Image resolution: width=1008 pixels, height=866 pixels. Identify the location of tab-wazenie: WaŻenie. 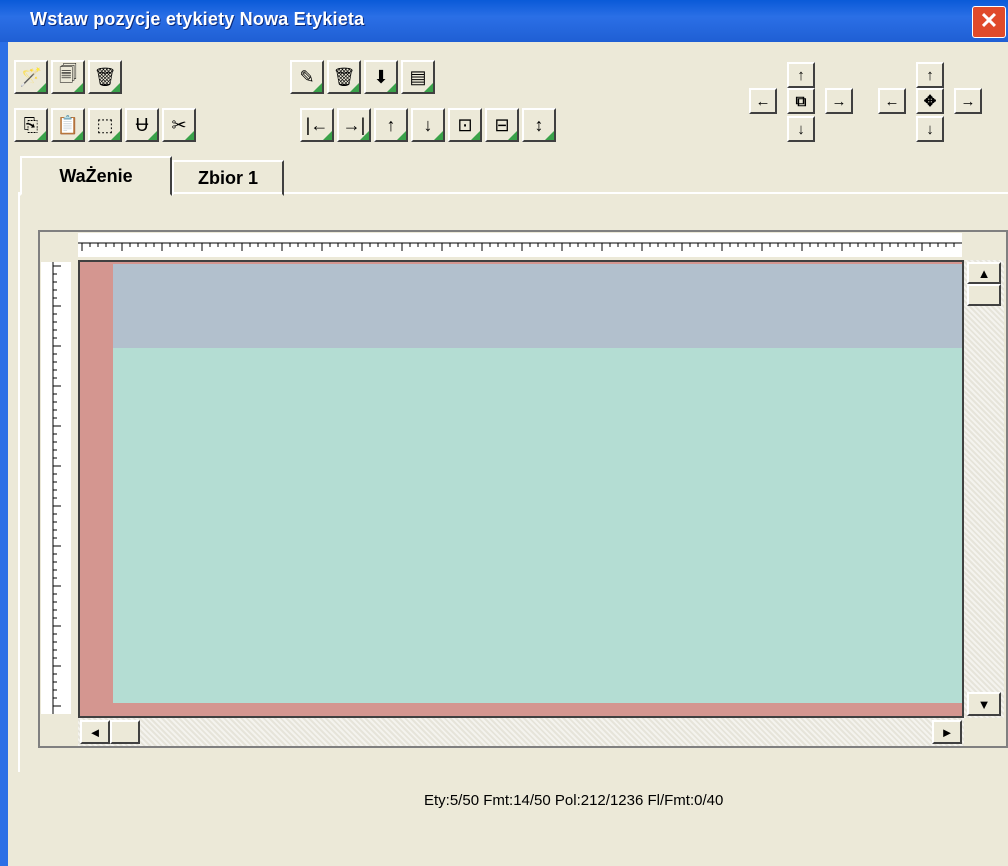
(96, 176).